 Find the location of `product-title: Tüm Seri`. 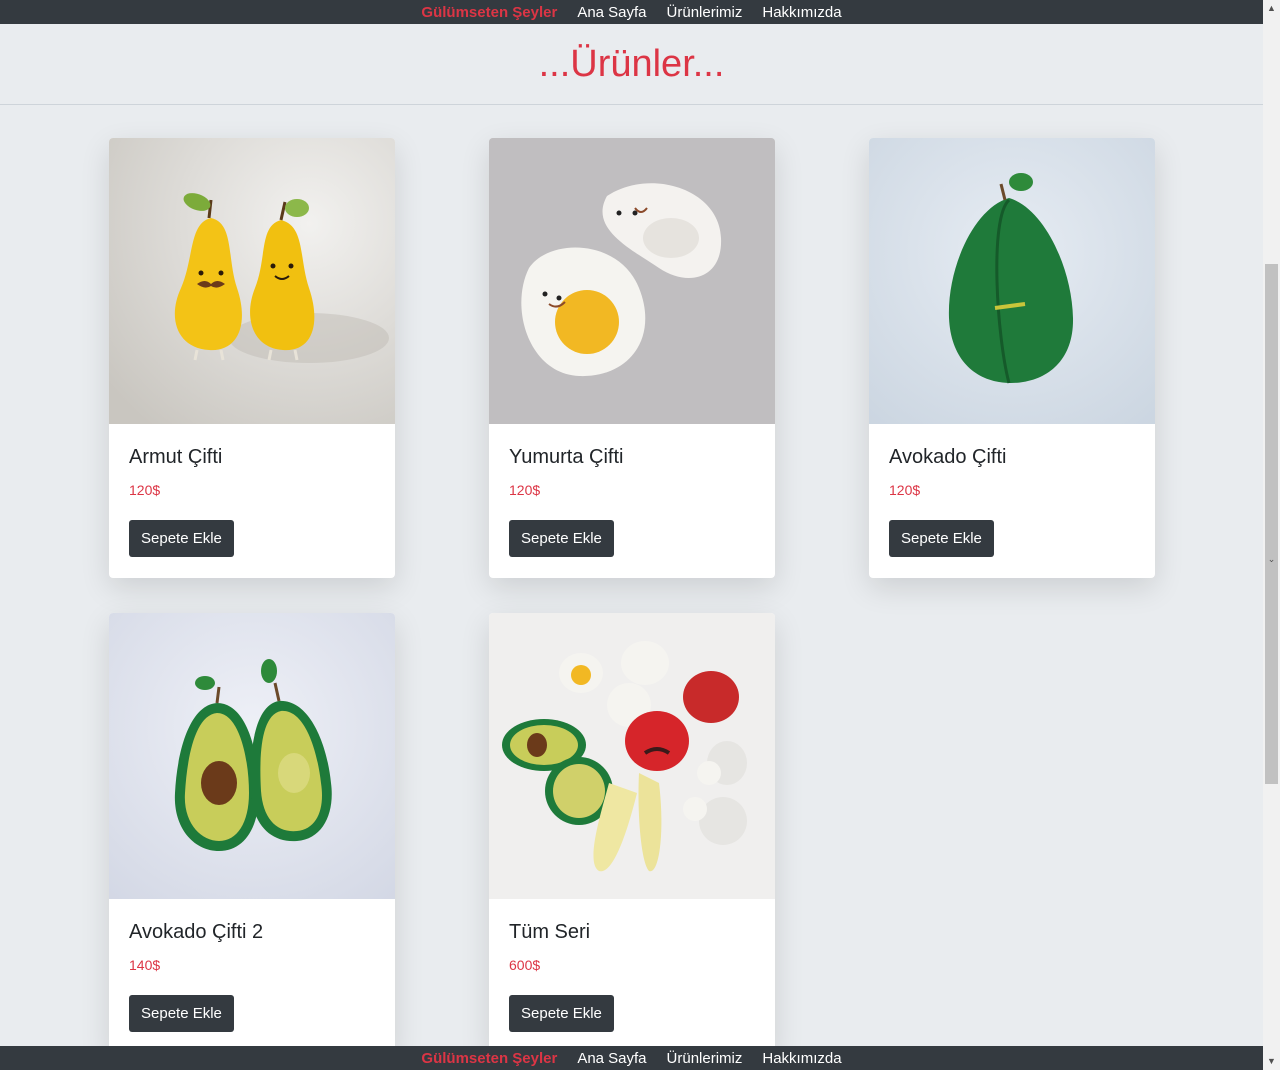

product-title: Tüm Seri is located at coordinates (550, 932).